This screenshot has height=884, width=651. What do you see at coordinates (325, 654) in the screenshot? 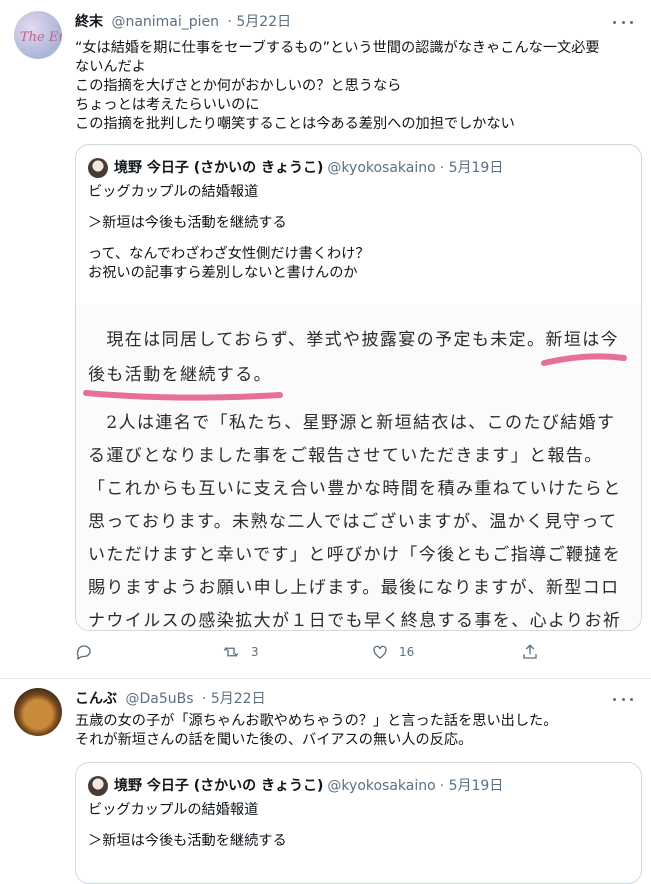
I see `tweet-actions: 3 16` at bounding box center [325, 654].